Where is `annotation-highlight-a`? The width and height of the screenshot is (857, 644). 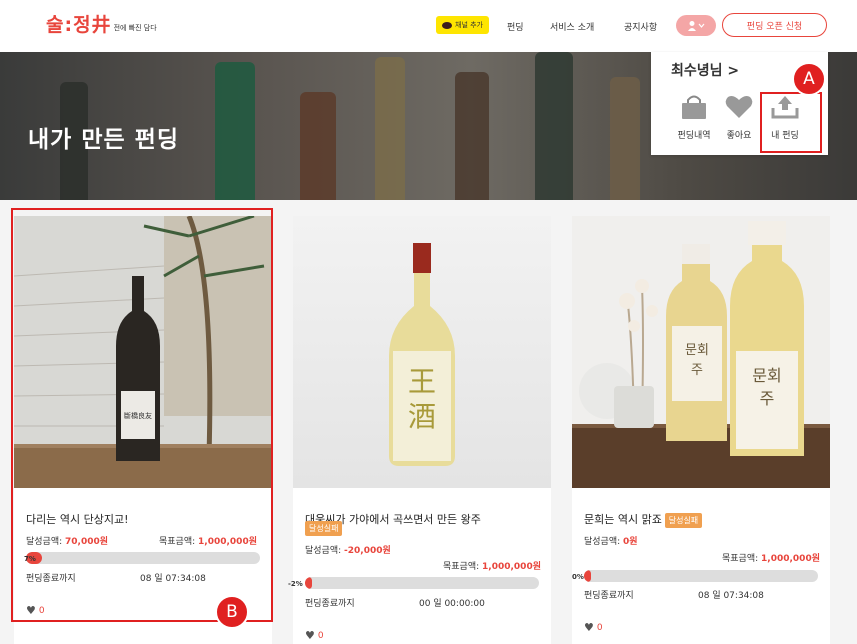
annotation-highlight-a is located at coordinates (791, 122).